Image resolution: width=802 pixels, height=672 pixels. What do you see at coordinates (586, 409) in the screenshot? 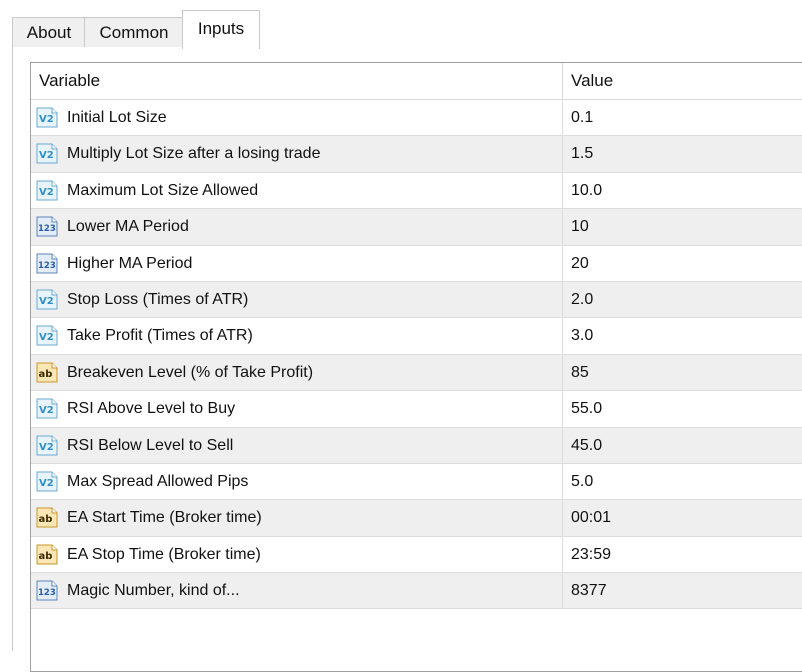
I see `variable-value: 55.0` at bounding box center [586, 409].